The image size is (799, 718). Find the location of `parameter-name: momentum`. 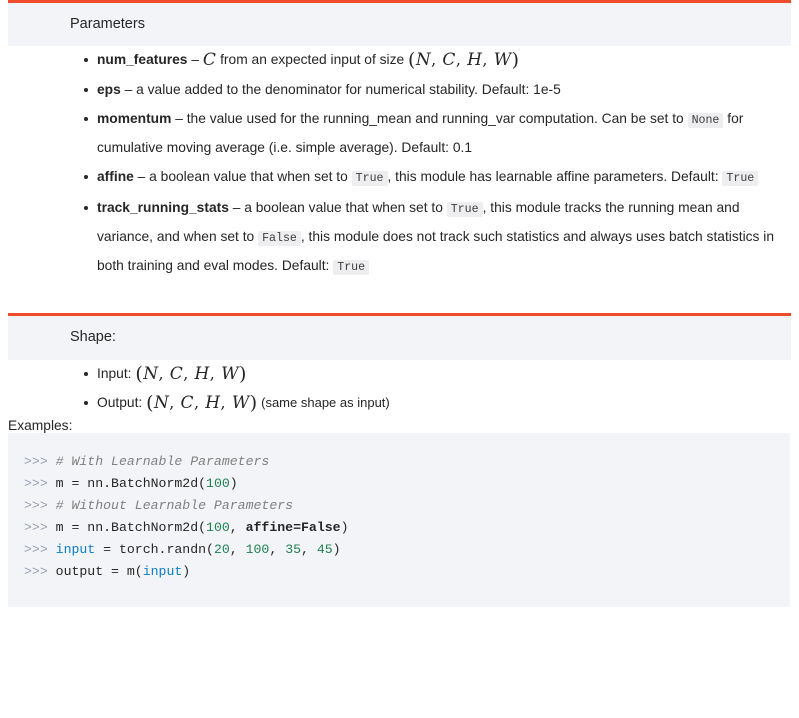

parameter-name: momentum is located at coordinates (134, 119).